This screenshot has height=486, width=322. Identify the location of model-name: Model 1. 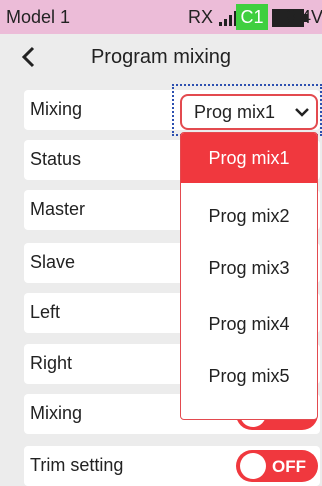
(38, 17).